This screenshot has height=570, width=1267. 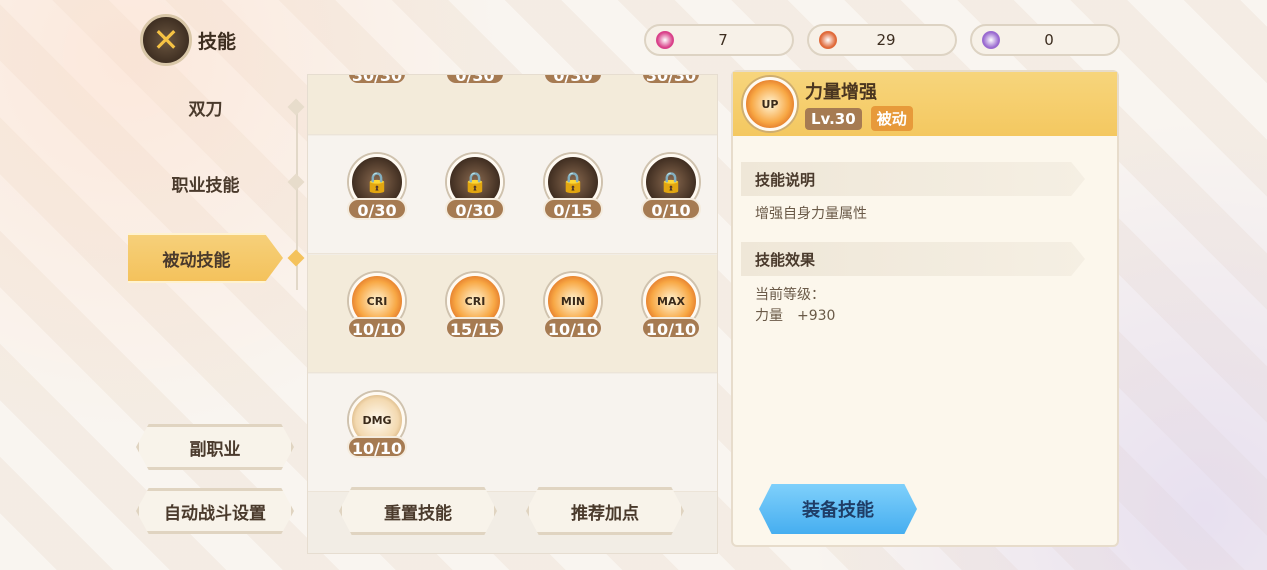 What do you see at coordinates (475, 328) in the screenshot?
I see `skill-level: 15/15` at bounding box center [475, 328].